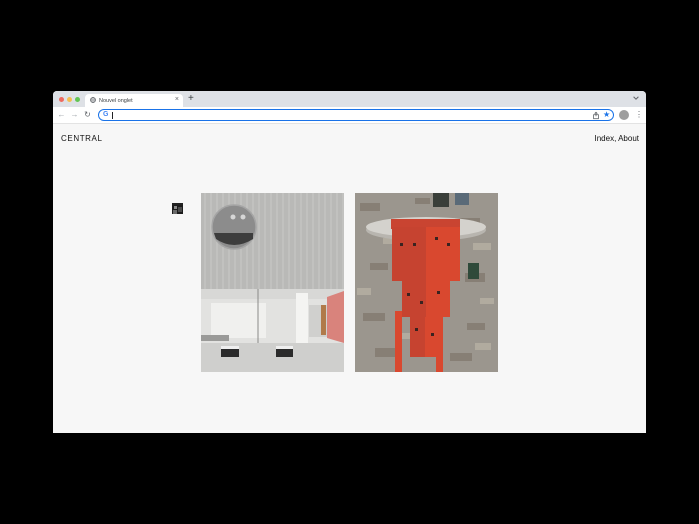 The width and height of the screenshot is (699, 524). Describe the element at coordinates (624, 115) in the screenshot. I see `profile-avatar` at that location.